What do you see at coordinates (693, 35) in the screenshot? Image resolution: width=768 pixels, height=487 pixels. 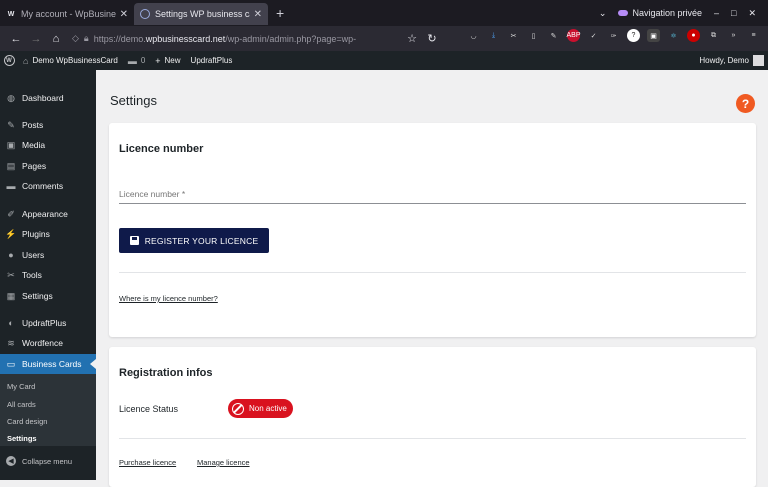 I see `record-icon: ●` at bounding box center [693, 35].